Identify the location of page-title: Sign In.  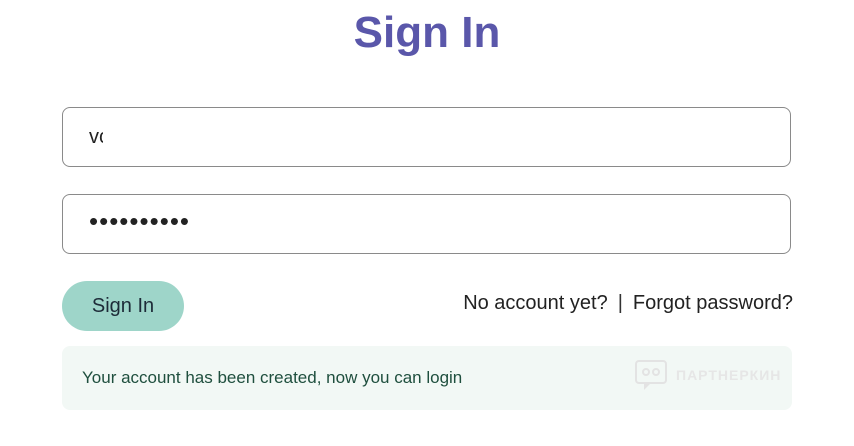
(427, 32).